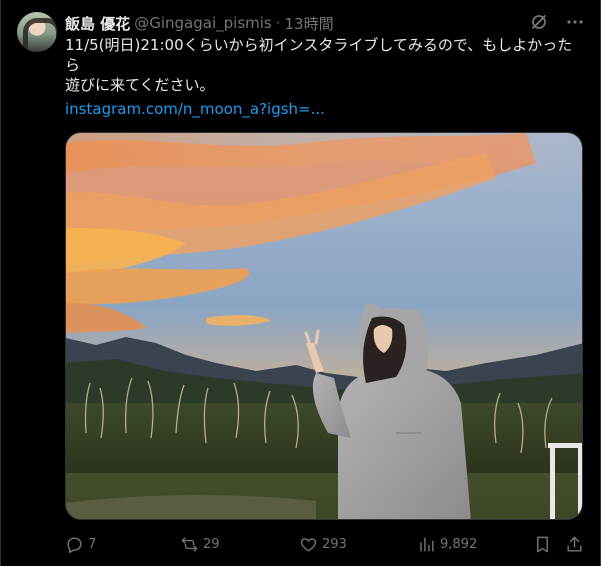  I want to click on bookmark-icon, so click(542, 544).